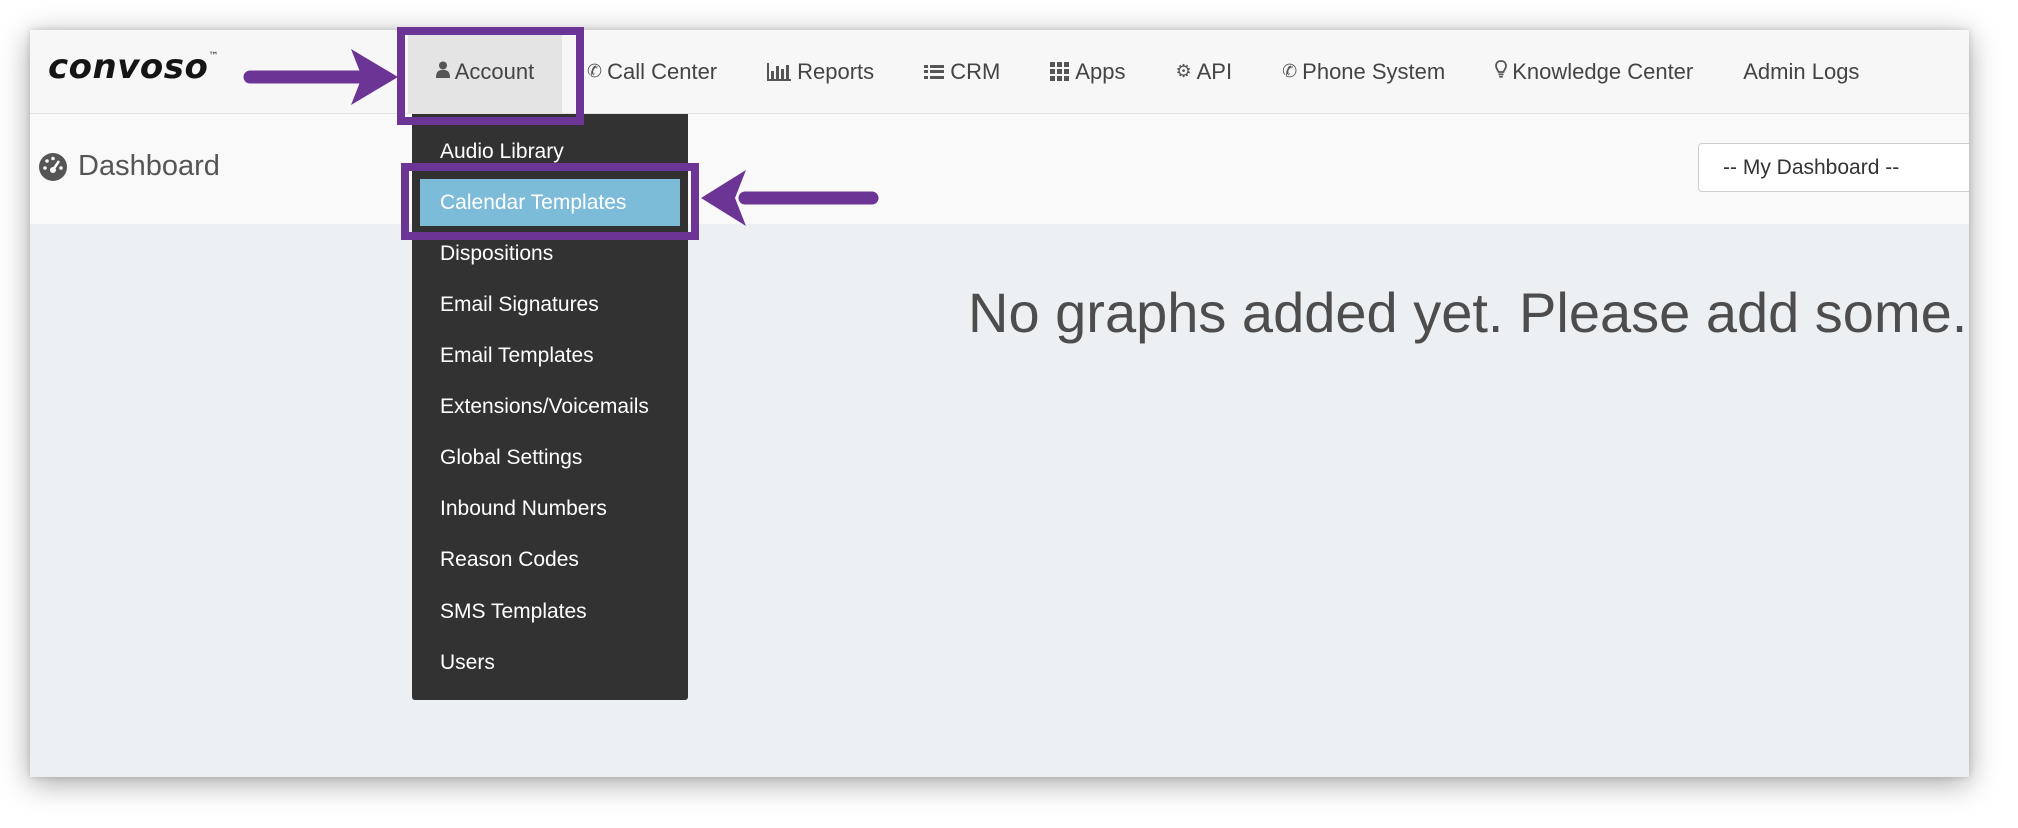 Image resolution: width=2018 pixels, height=828 pixels. What do you see at coordinates (550, 508) in the screenshot?
I see `menu-item-inbound-numbers: Inbound Numbers` at bounding box center [550, 508].